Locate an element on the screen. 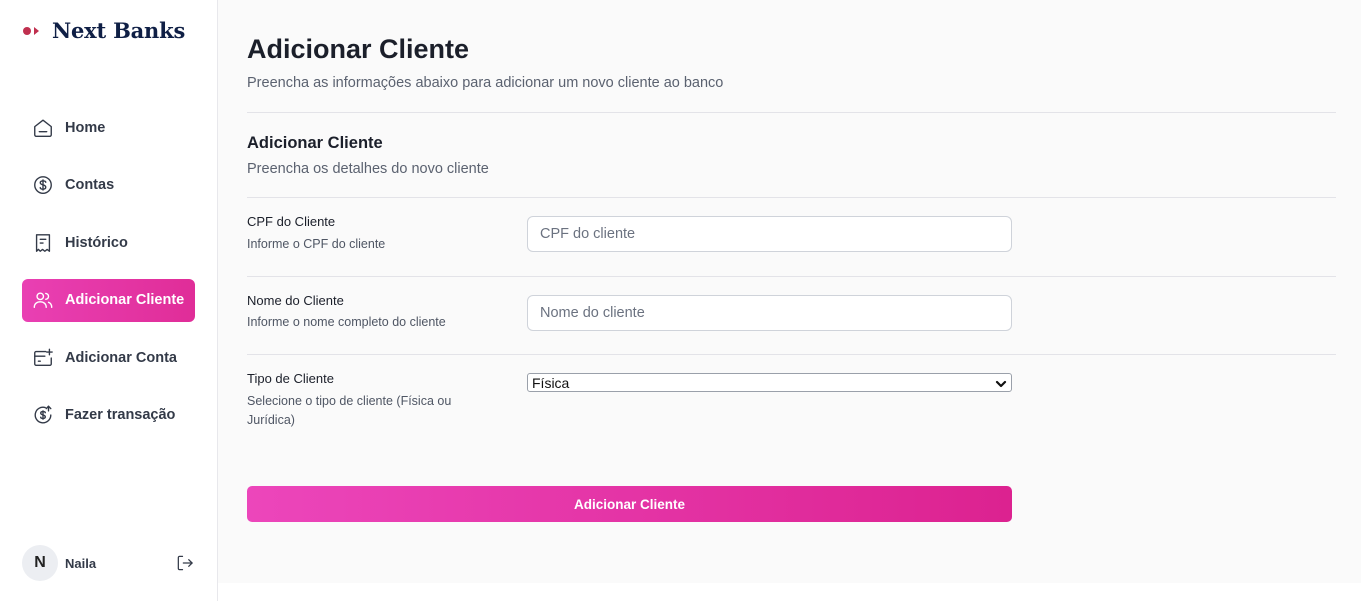 The width and height of the screenshot is (1361, 601). users-icon is located at coordinates (43, 300).